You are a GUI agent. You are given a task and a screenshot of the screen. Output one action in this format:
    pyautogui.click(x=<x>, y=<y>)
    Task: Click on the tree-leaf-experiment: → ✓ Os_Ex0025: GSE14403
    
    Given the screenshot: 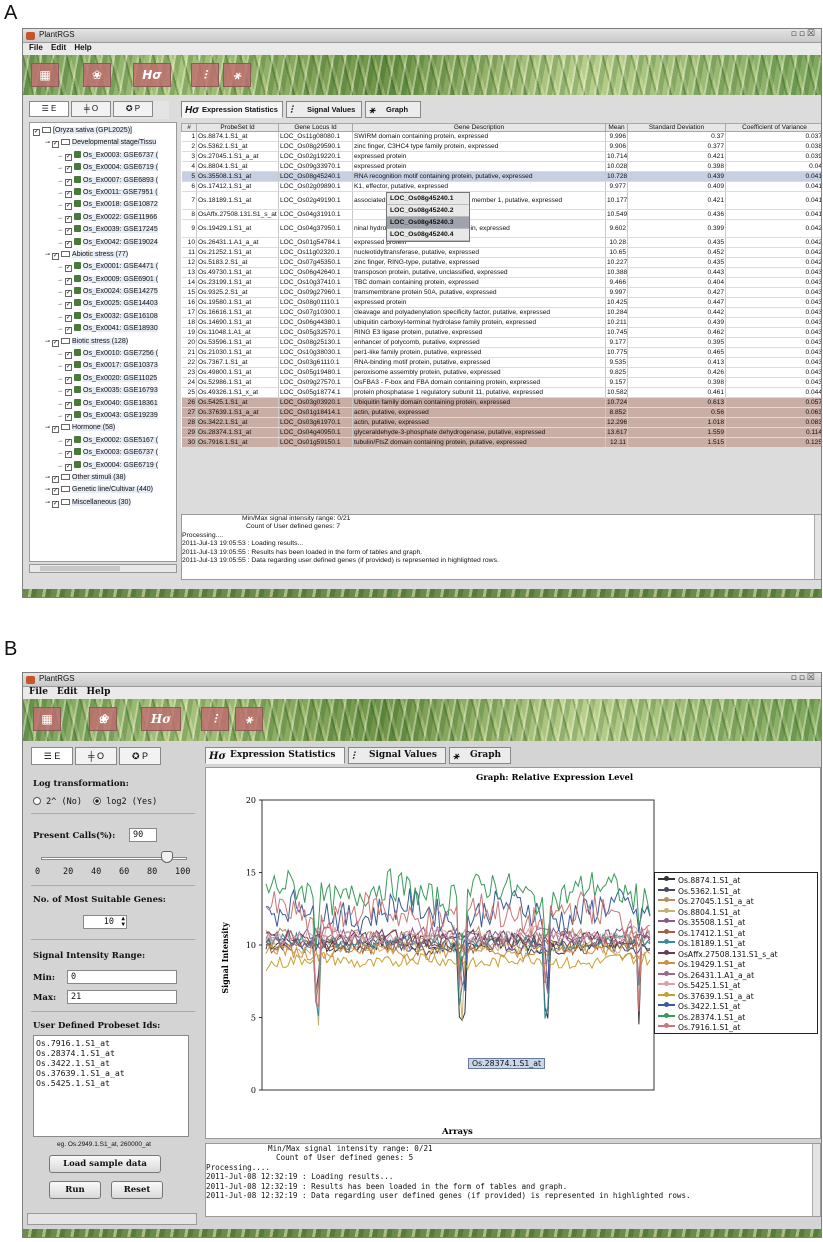 What is the action you would take?
    pyautogui.click(x=104, y=304)
    